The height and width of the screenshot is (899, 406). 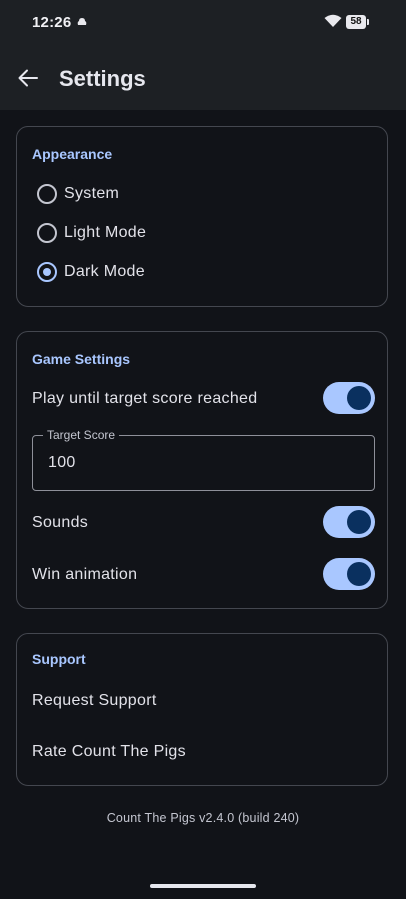 I want to click on win-animation-toggle, so click(x=349, y=574).